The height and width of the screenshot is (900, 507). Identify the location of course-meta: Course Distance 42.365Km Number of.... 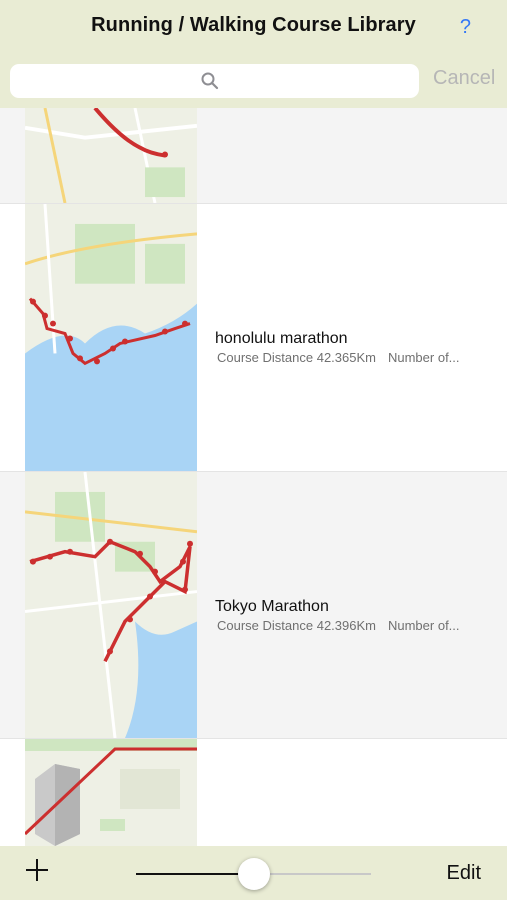
(357, 357).